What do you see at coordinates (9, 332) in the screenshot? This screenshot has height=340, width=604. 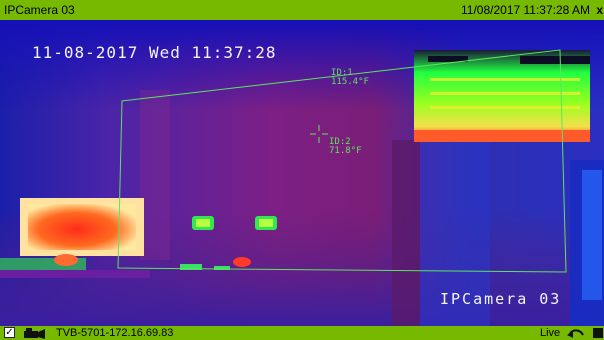 I see `select-checkbox: ✓` at bounding box center [9, 332].